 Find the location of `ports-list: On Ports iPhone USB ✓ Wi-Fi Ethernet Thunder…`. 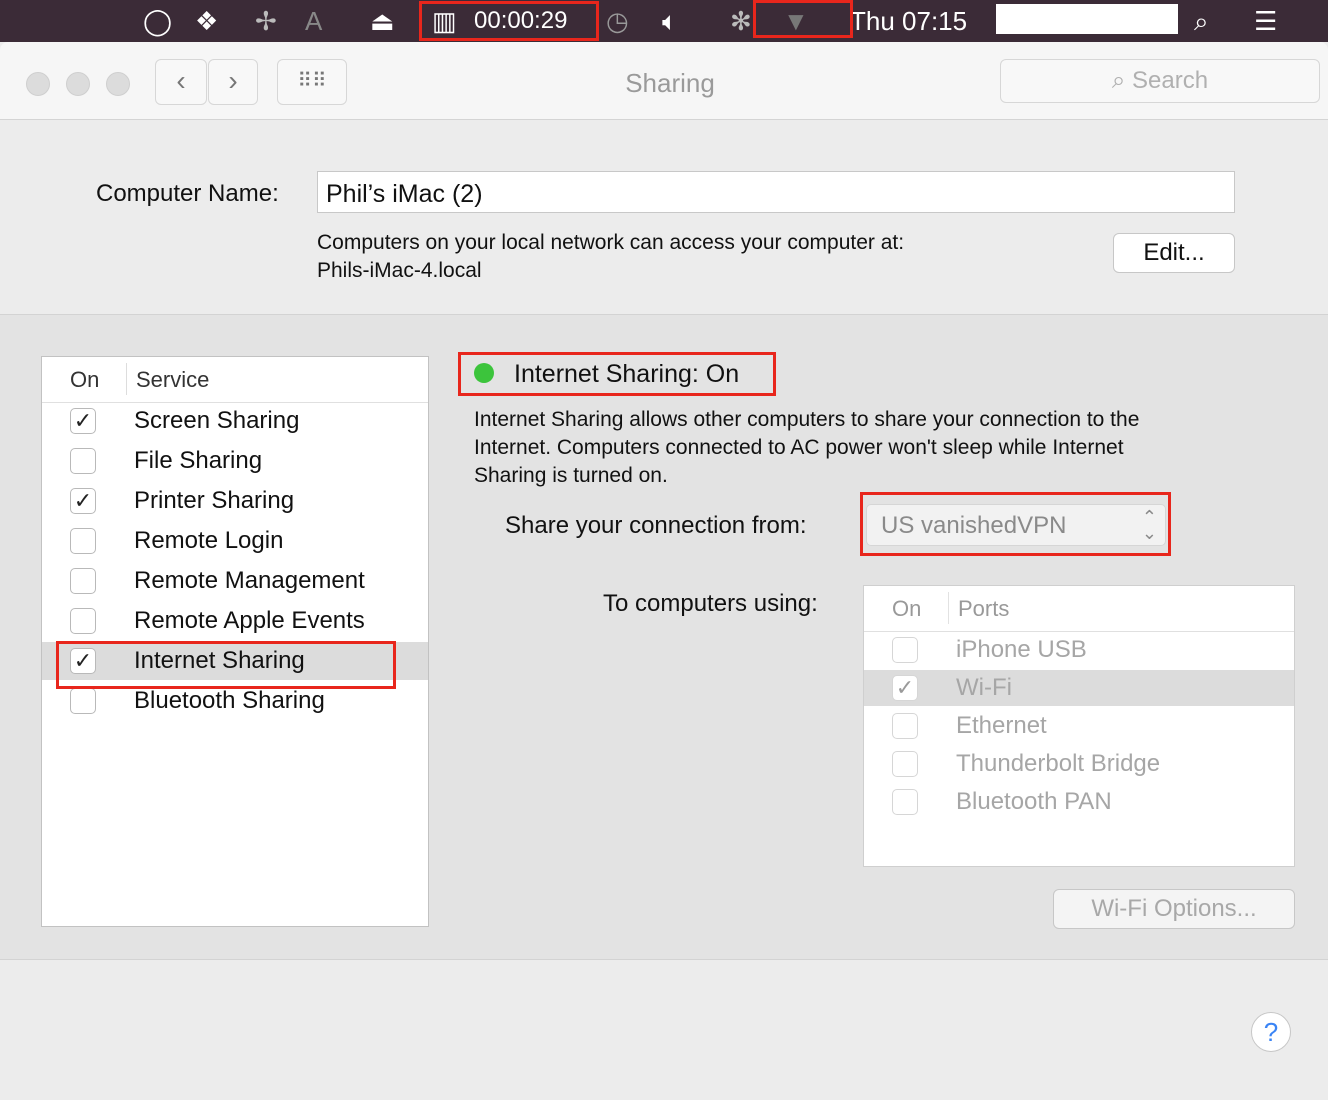

ports-list: On Ports iPhone USB ✓ Wi-Fi Ethernet Thunder… is located at coordinates (1079, 726).